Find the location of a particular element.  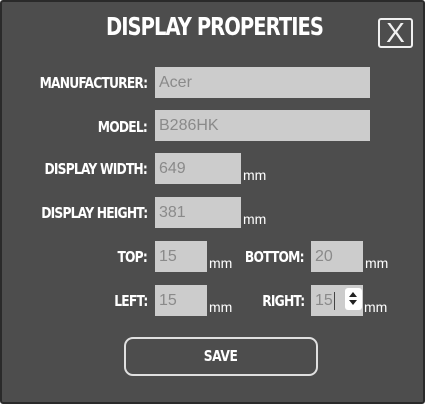

spinner-arrows-icon is located at coordinates (353, 299).